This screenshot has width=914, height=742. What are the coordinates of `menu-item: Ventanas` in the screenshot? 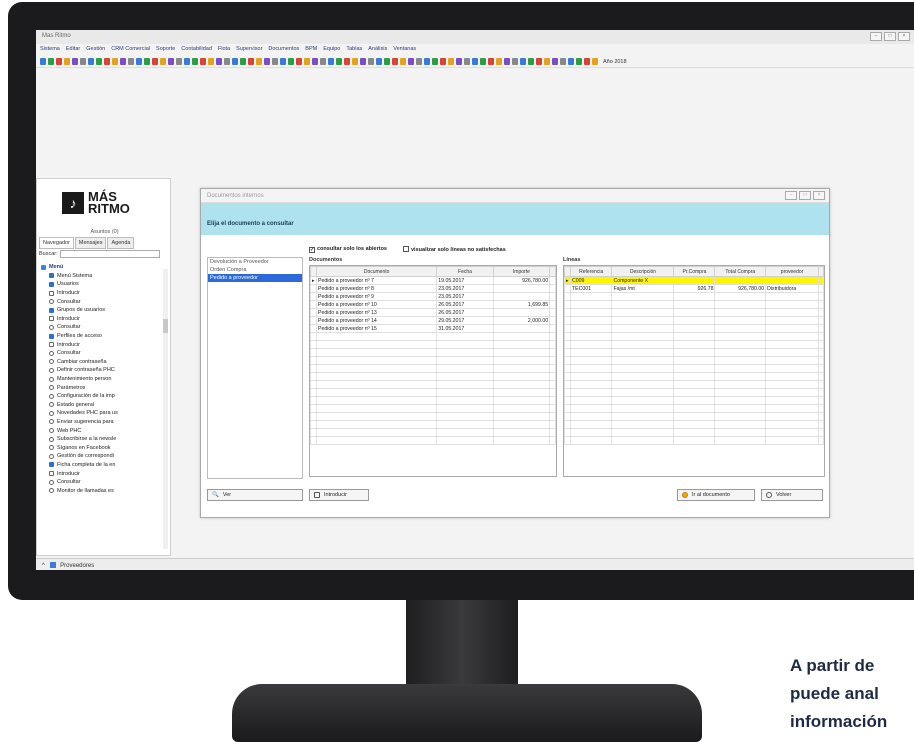 It's located at (404, 51).